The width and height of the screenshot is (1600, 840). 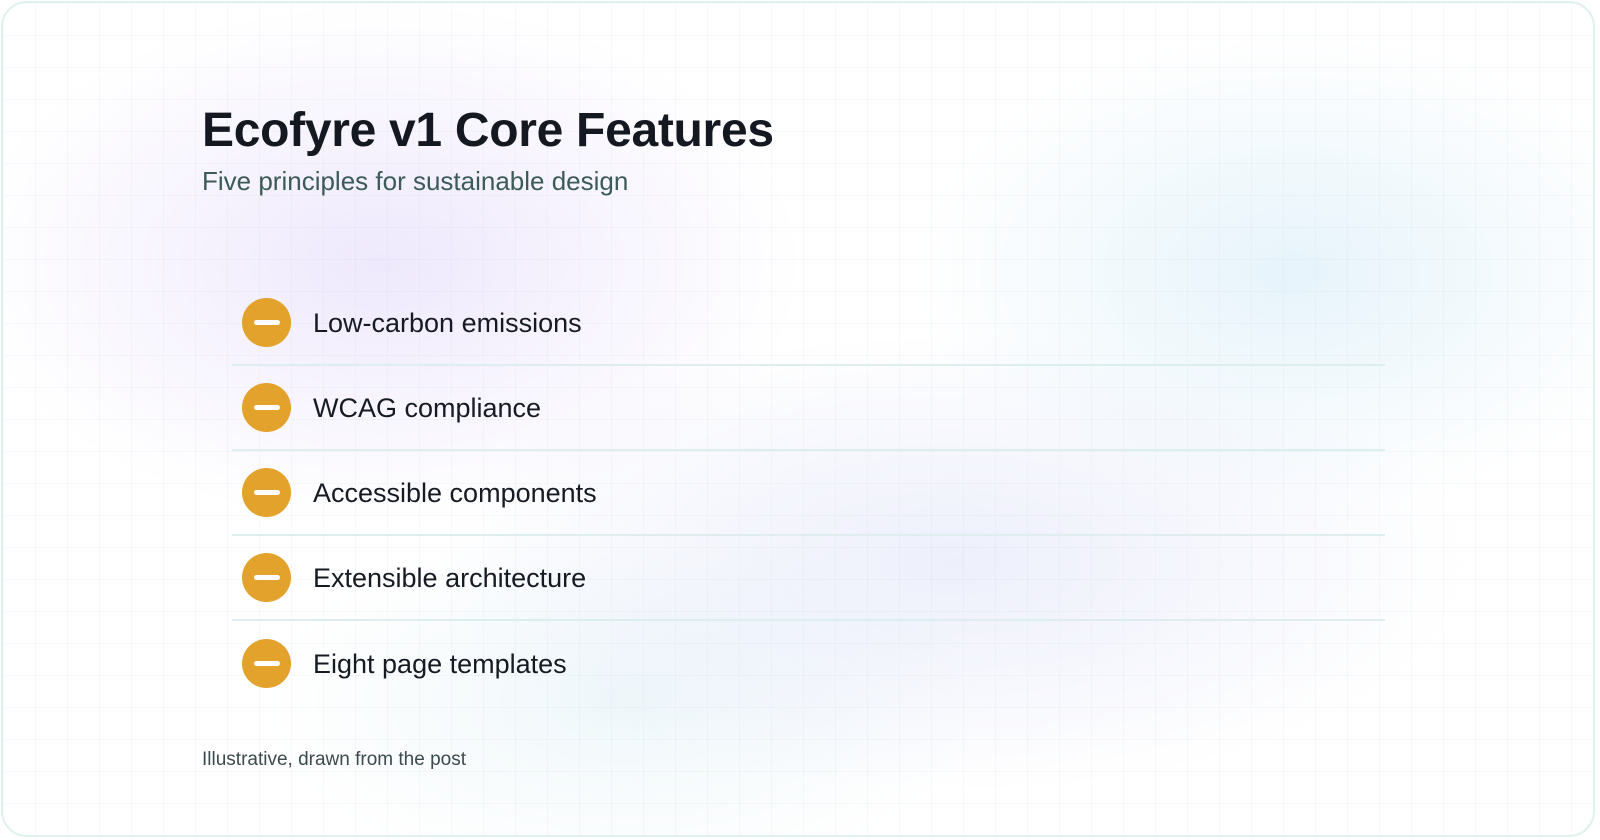 What do you see at coordinates (808, 408) in the screenshot?
I see `list-item: WCAG compliance` at bounding box center [808, 408].